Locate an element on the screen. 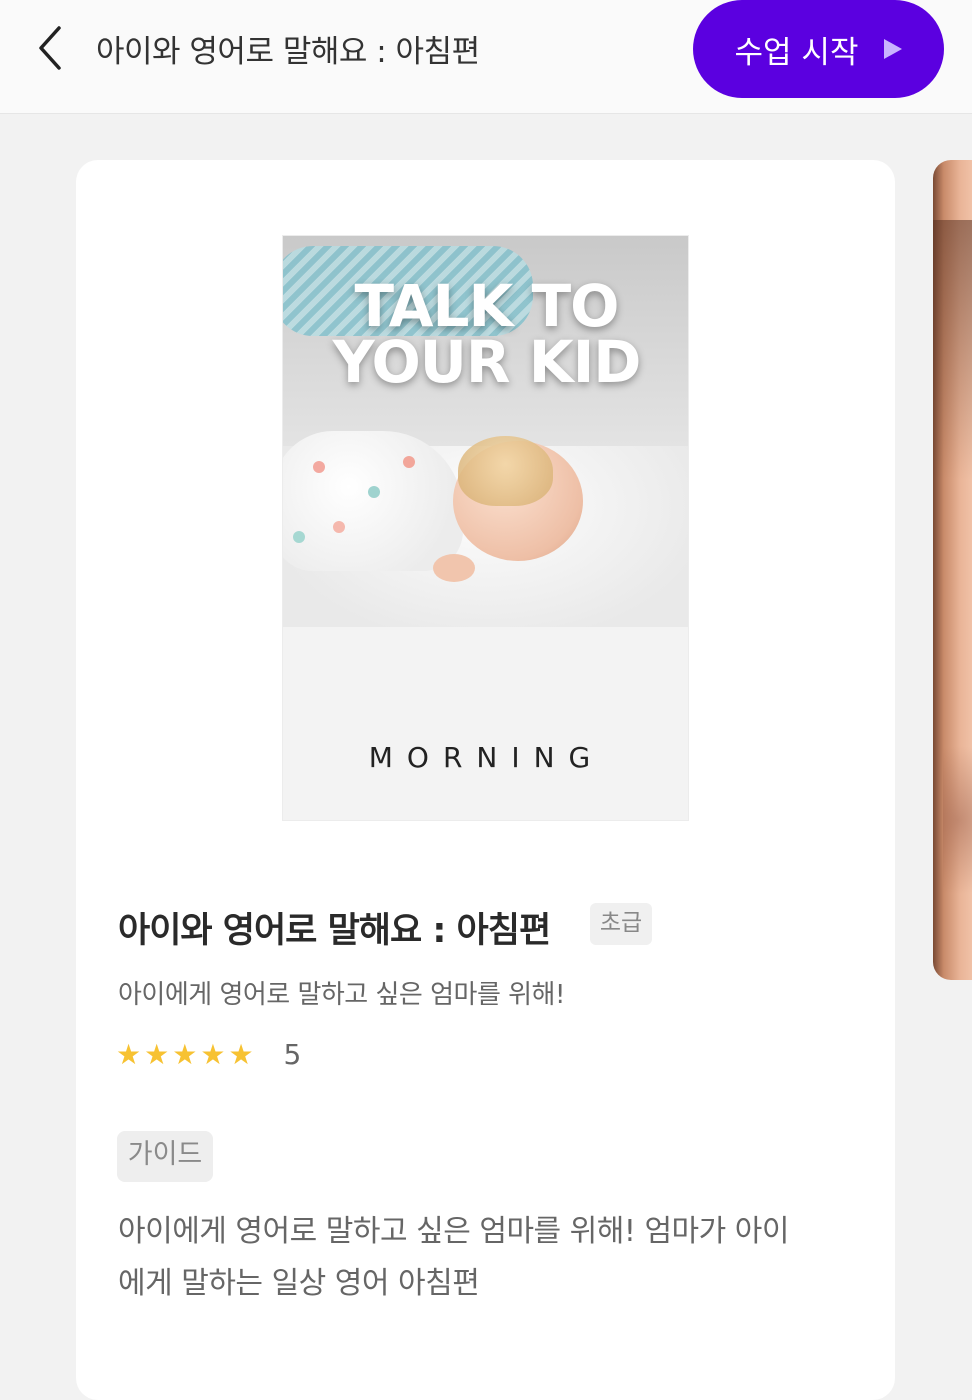 The width and height of the screenshot is (972, 1400). play-icon is located at coordinates (893, 49).